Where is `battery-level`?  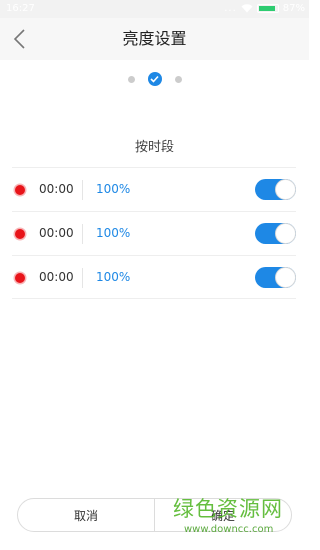 battery-level is located at coordinates (266, 8).